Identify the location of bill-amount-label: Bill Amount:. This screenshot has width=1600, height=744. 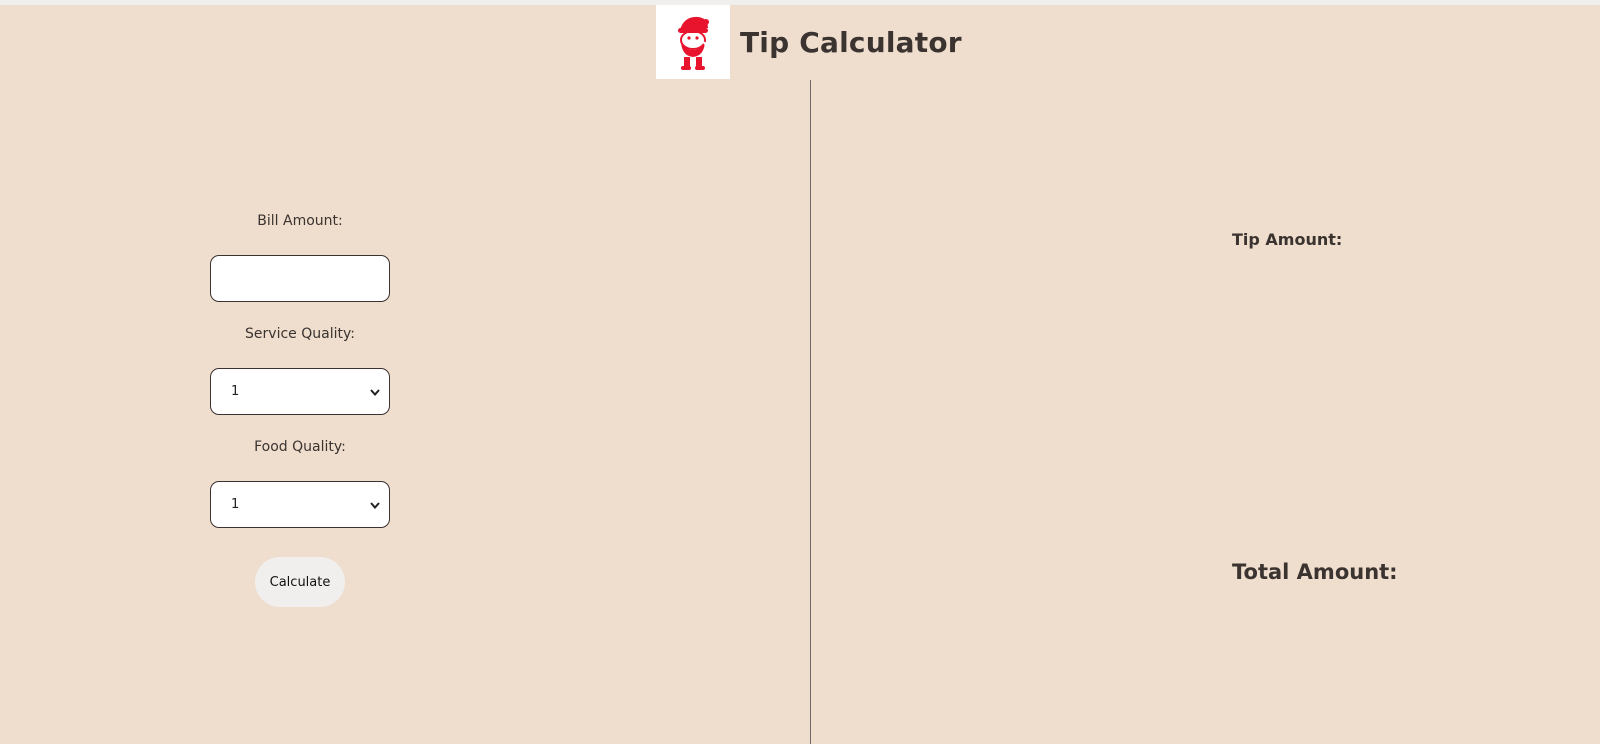
(300, 221).